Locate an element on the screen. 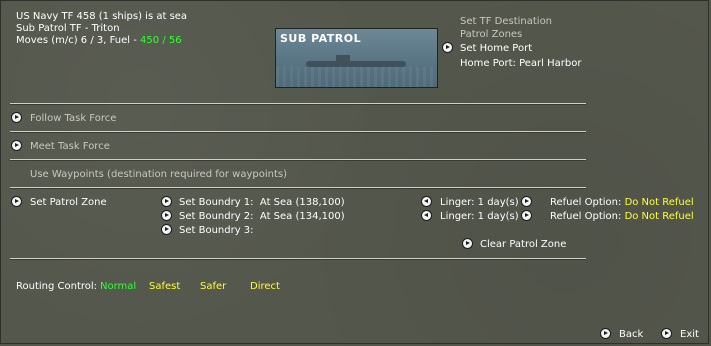 This screenshot has height=346, width=711. set-boundry-2-arrow-icon is located at coordinates (166, 215).